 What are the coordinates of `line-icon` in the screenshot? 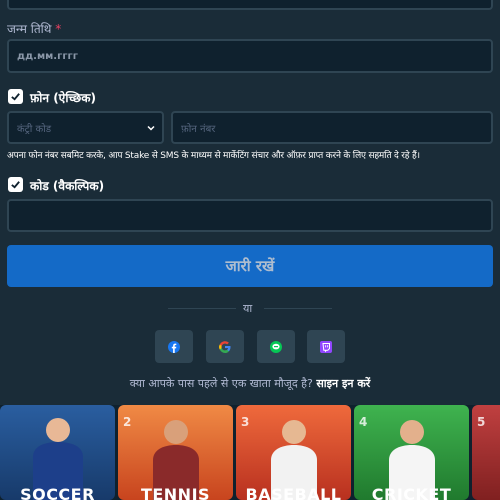 It's located at (276, 346).